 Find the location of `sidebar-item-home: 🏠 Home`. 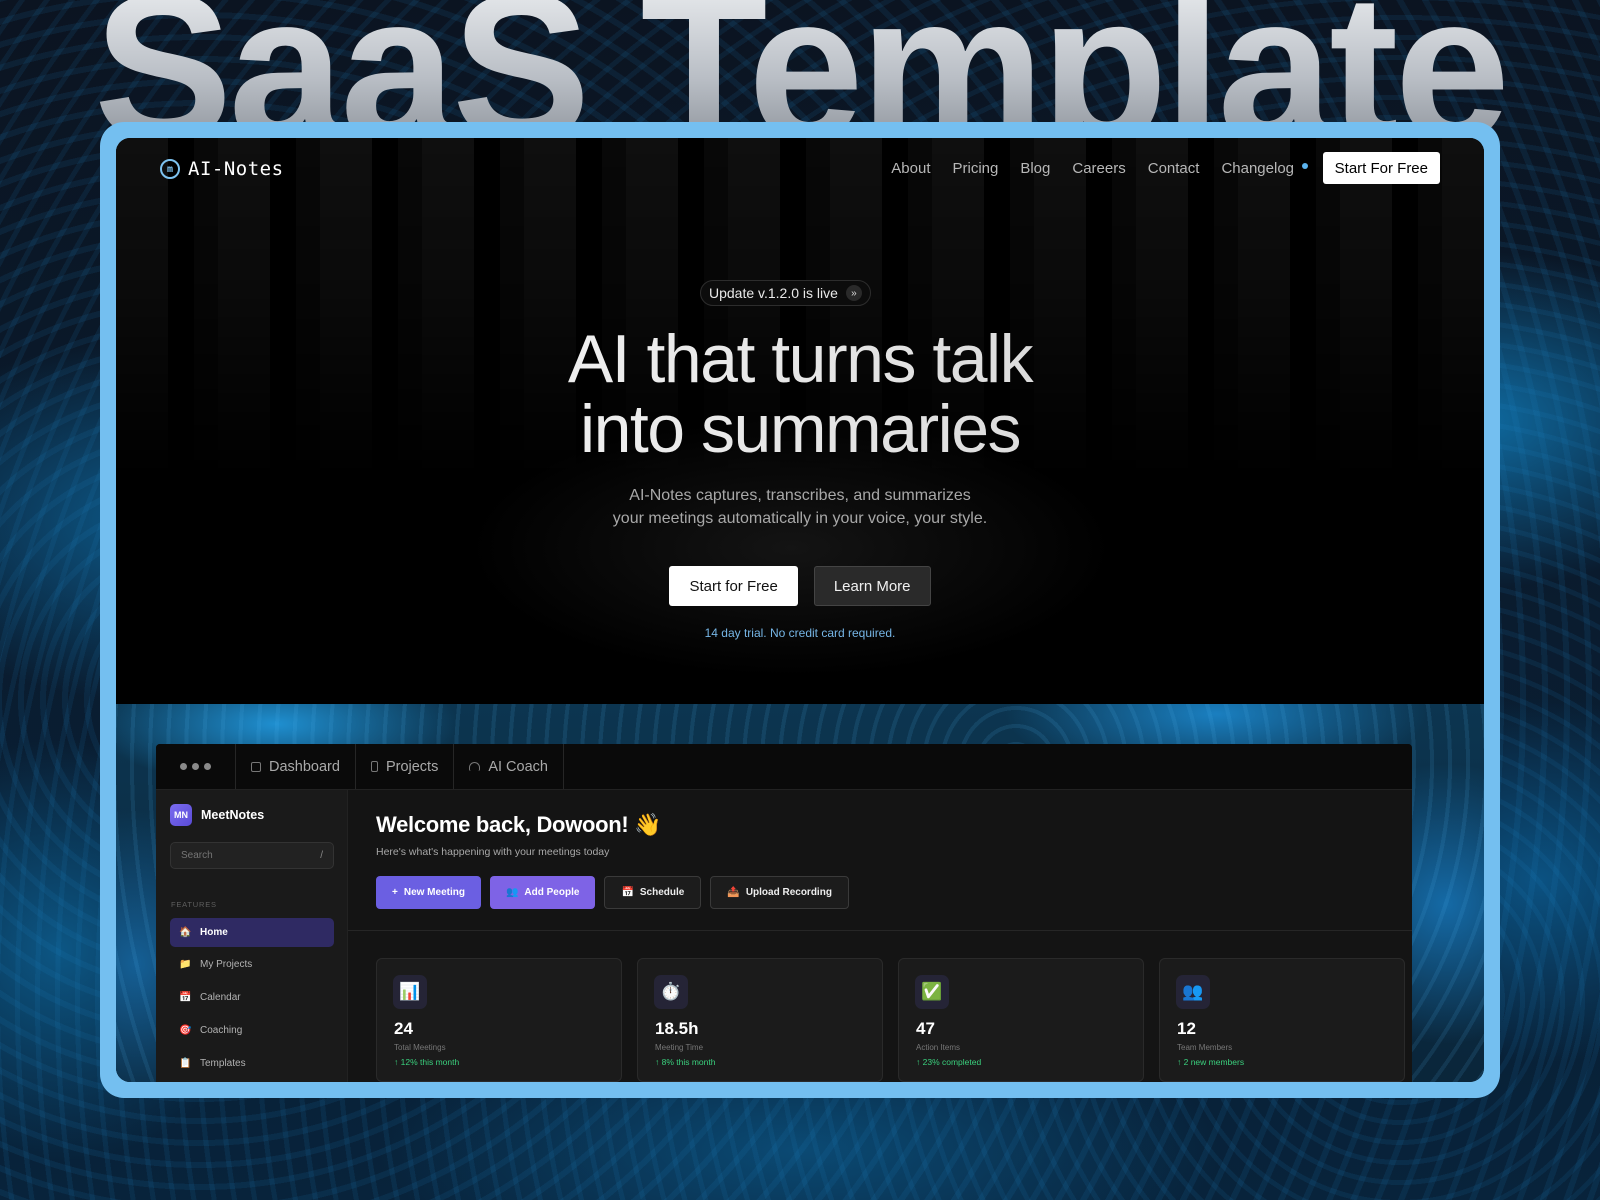

sidebar-item-home: 🏠 Home is located at coordinates (252, 932).